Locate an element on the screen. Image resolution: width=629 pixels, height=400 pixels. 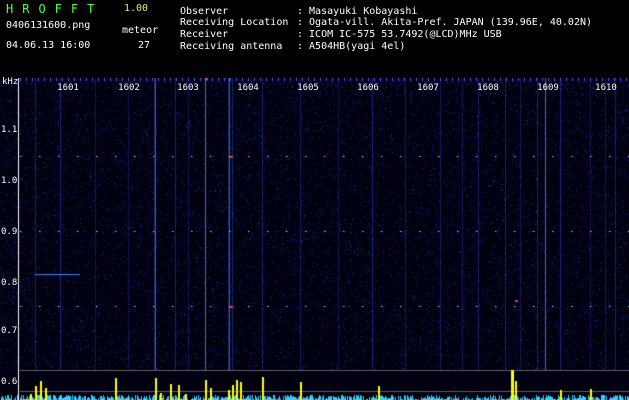
y-tick-label: 0.8 is located at coordinates (9, 283).